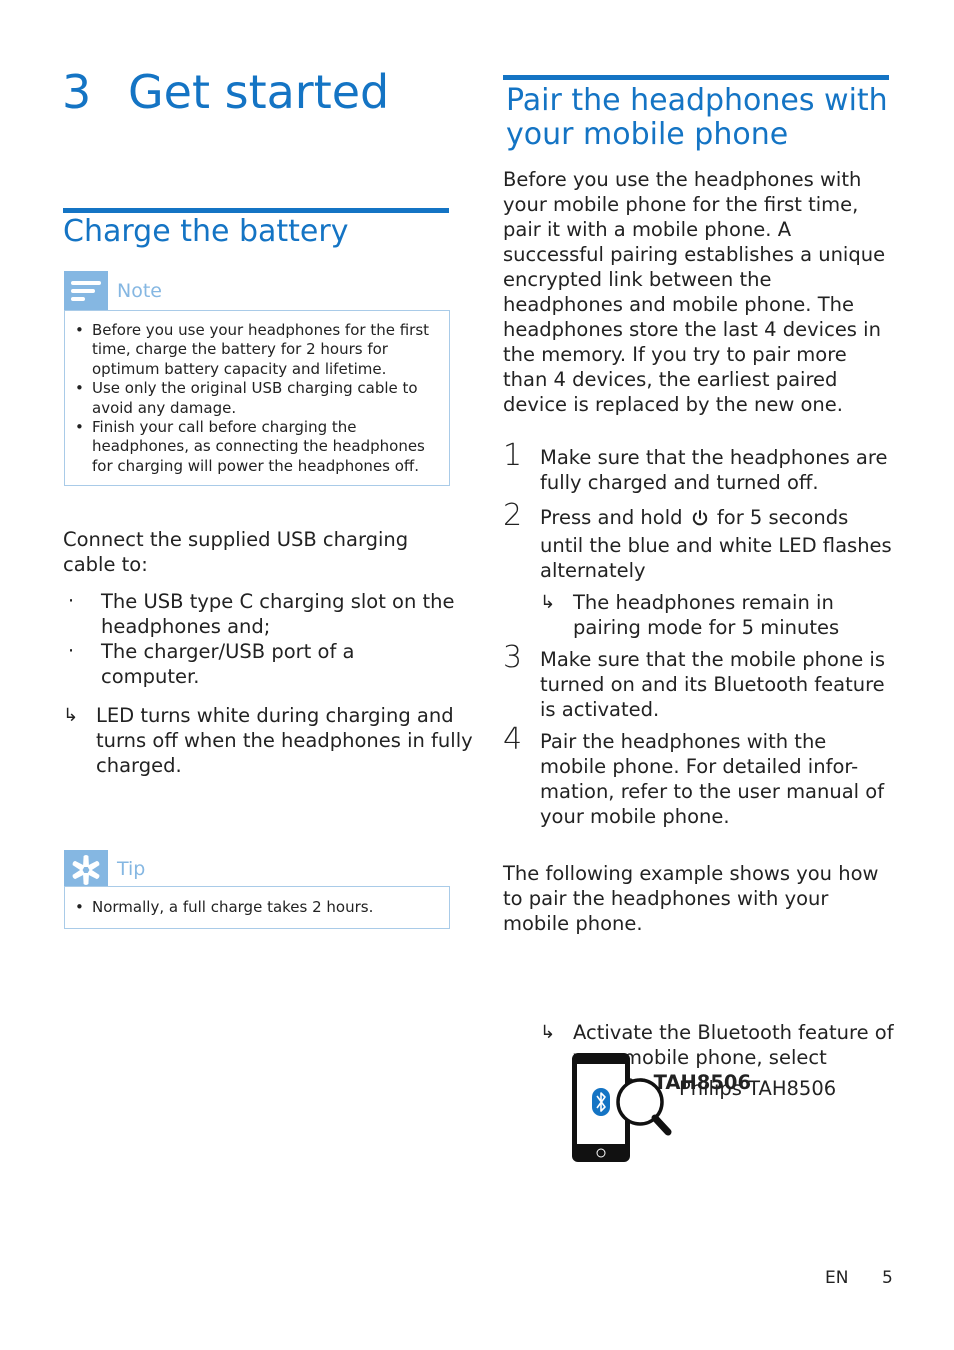 This screenshot has width=954, height=1350. Describe the element at coordinates (206, 231) in the screenshot. I see `section-title-charge: Charge the battery` at that location.